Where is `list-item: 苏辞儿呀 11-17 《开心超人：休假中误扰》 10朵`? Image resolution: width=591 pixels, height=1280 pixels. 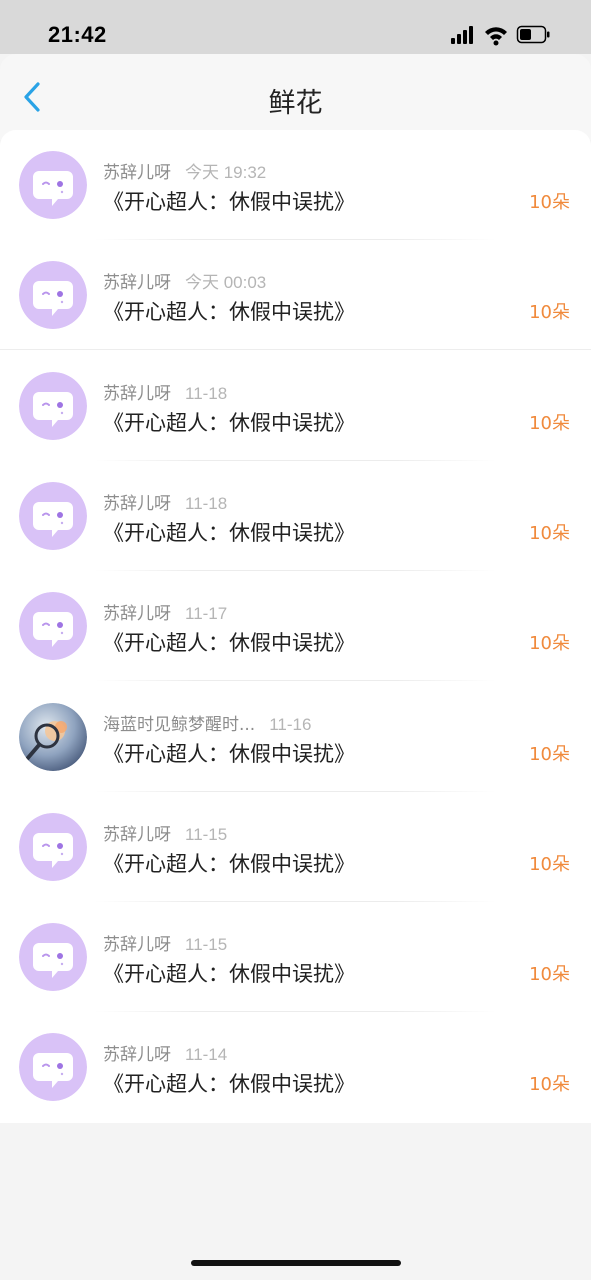 list-item: 苏辞儿呀 11-17 《开心超人：休假中误扰》 10朵 is located at coordinates (295, 626).